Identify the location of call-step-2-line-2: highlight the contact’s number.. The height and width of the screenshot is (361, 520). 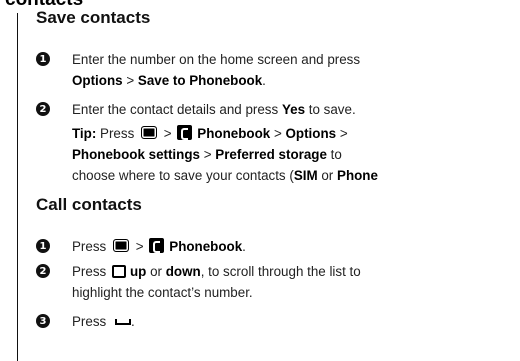
(162, 292).